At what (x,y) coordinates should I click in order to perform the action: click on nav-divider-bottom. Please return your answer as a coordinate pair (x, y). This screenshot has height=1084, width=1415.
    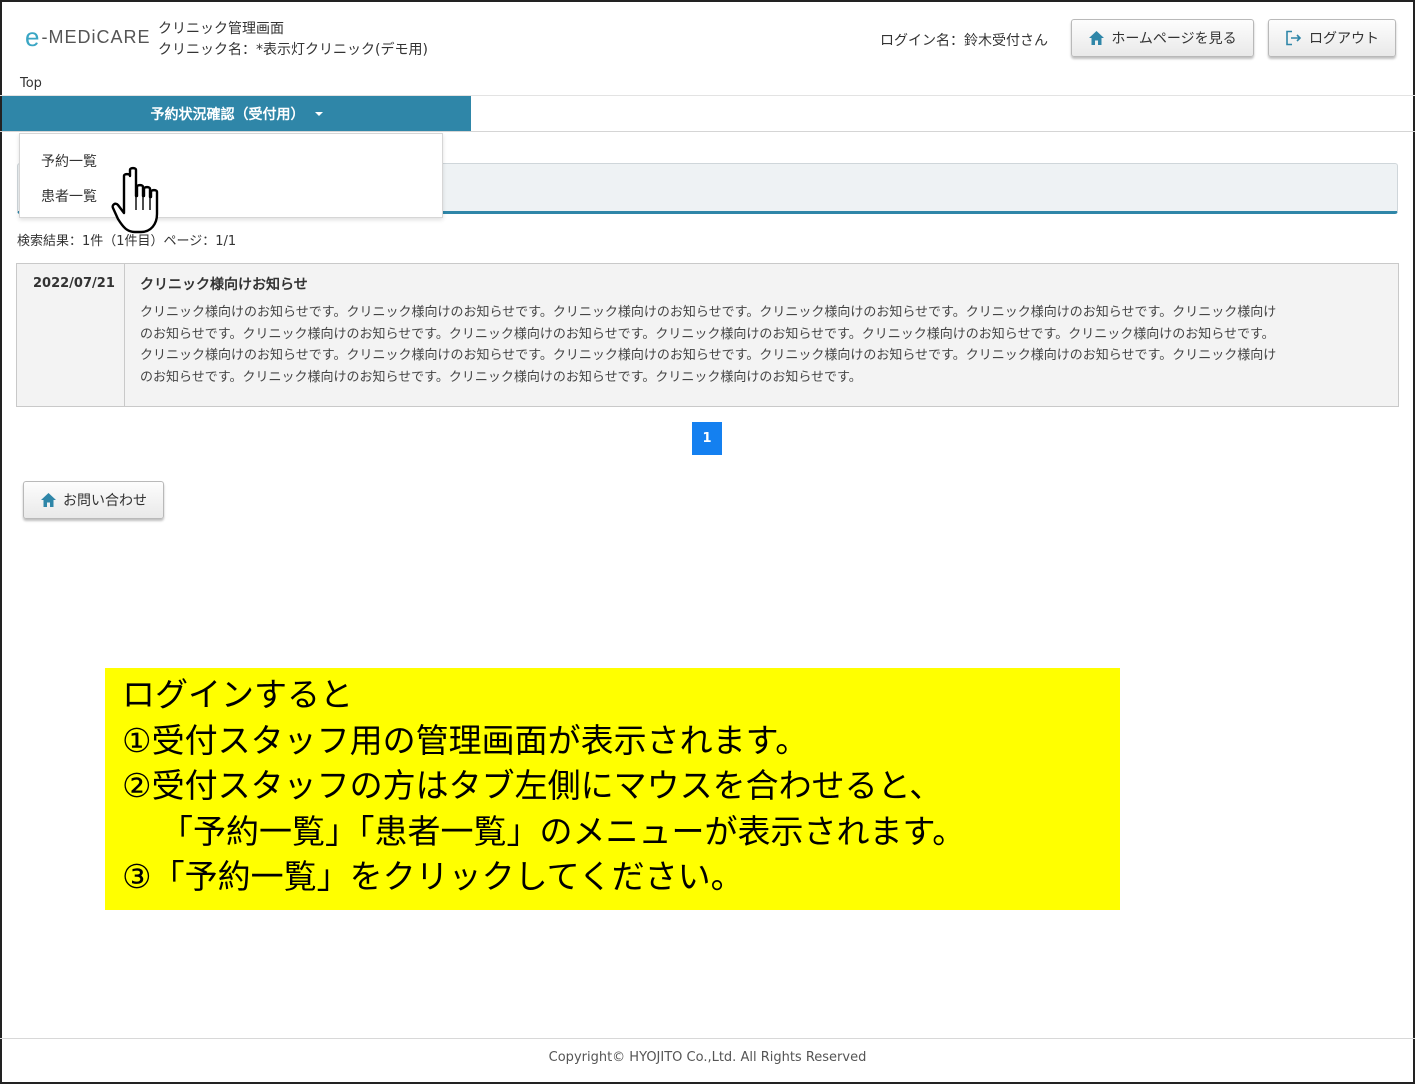
    Looking at the image, I should click on (707, 131).